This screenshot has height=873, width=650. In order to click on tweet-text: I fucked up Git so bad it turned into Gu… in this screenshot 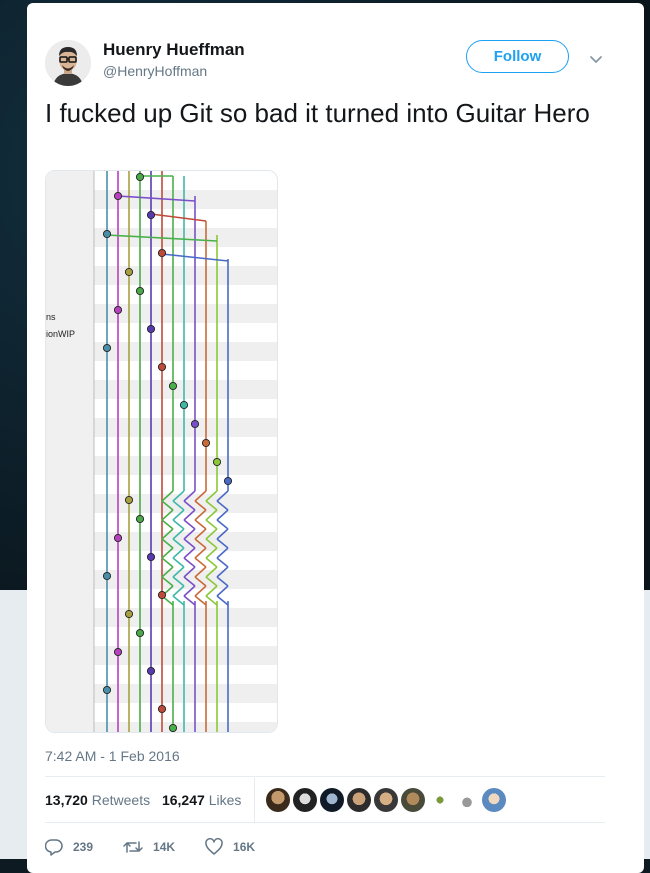, I will do `click(317, 113)`.